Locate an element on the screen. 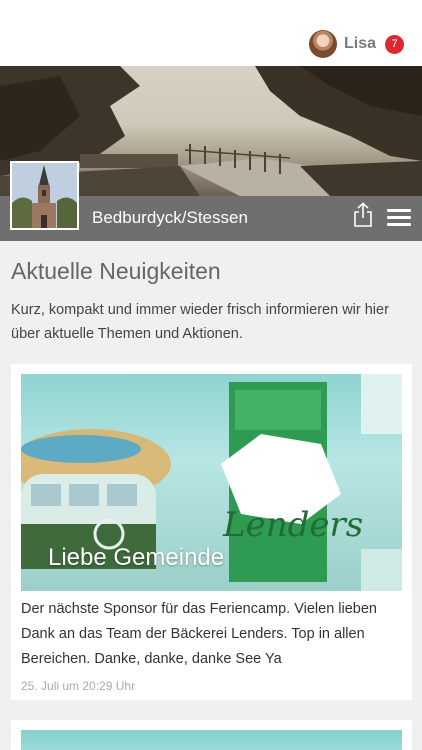 The width and height of the screenshot is (422, 750). user-profile-button: Lisa 7 is located at coordinates (356, 44).